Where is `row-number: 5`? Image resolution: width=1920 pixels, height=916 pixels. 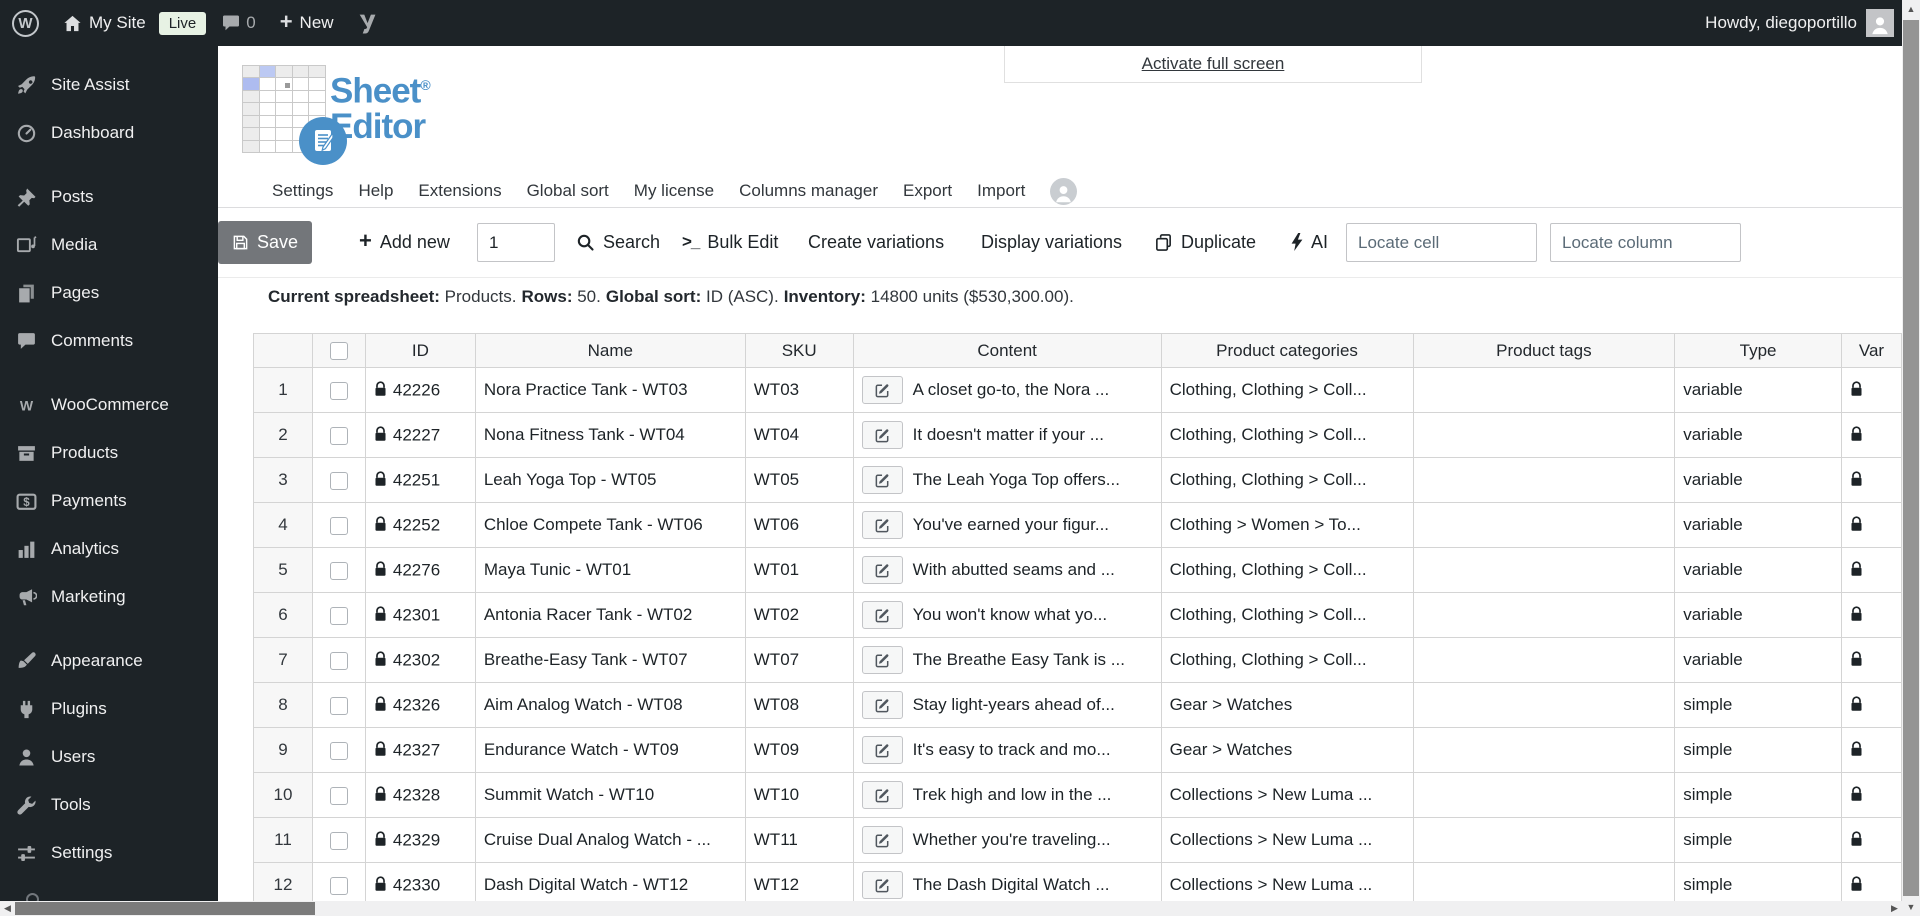 row-number: 5 is located at coordinates (283, 570).